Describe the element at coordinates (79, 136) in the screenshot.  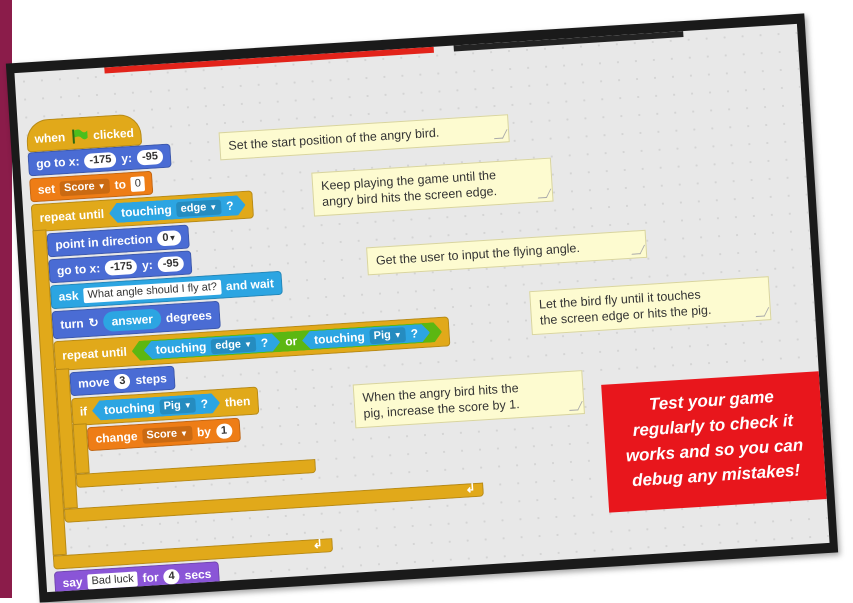
I see `green-flag-icon` at that location.